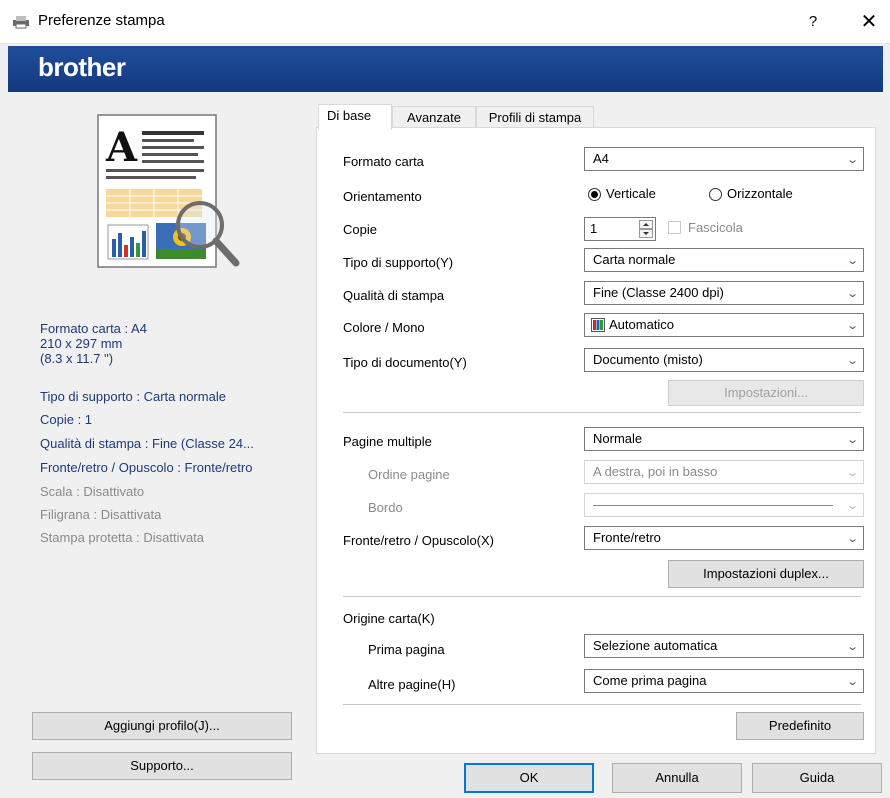  I want to click on media-type-label: Tipo di supporto(Y), so click(398, 262).